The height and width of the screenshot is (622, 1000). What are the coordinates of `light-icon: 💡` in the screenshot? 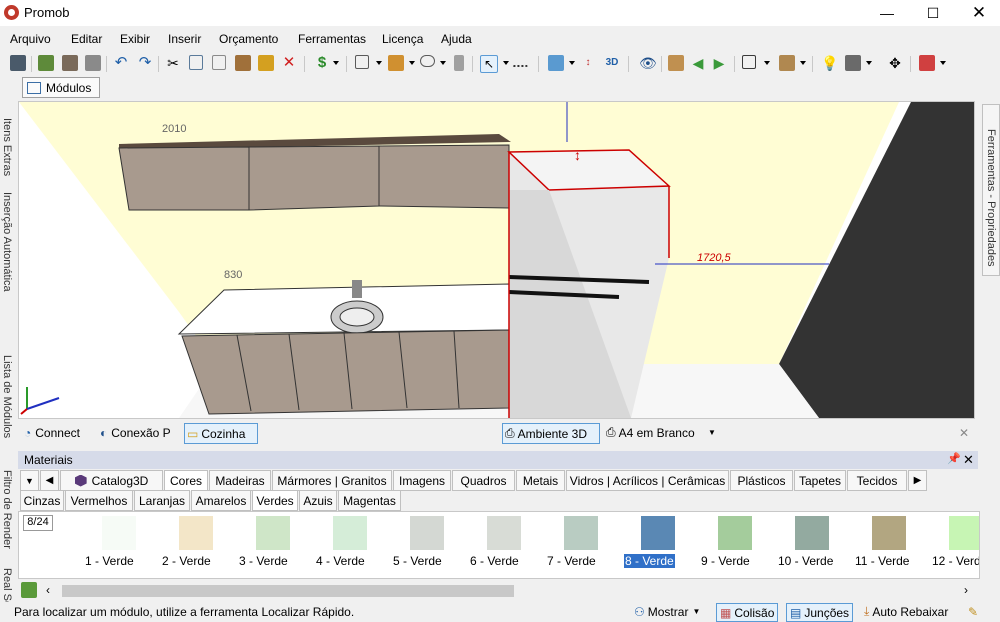 It's located at (829, 63).